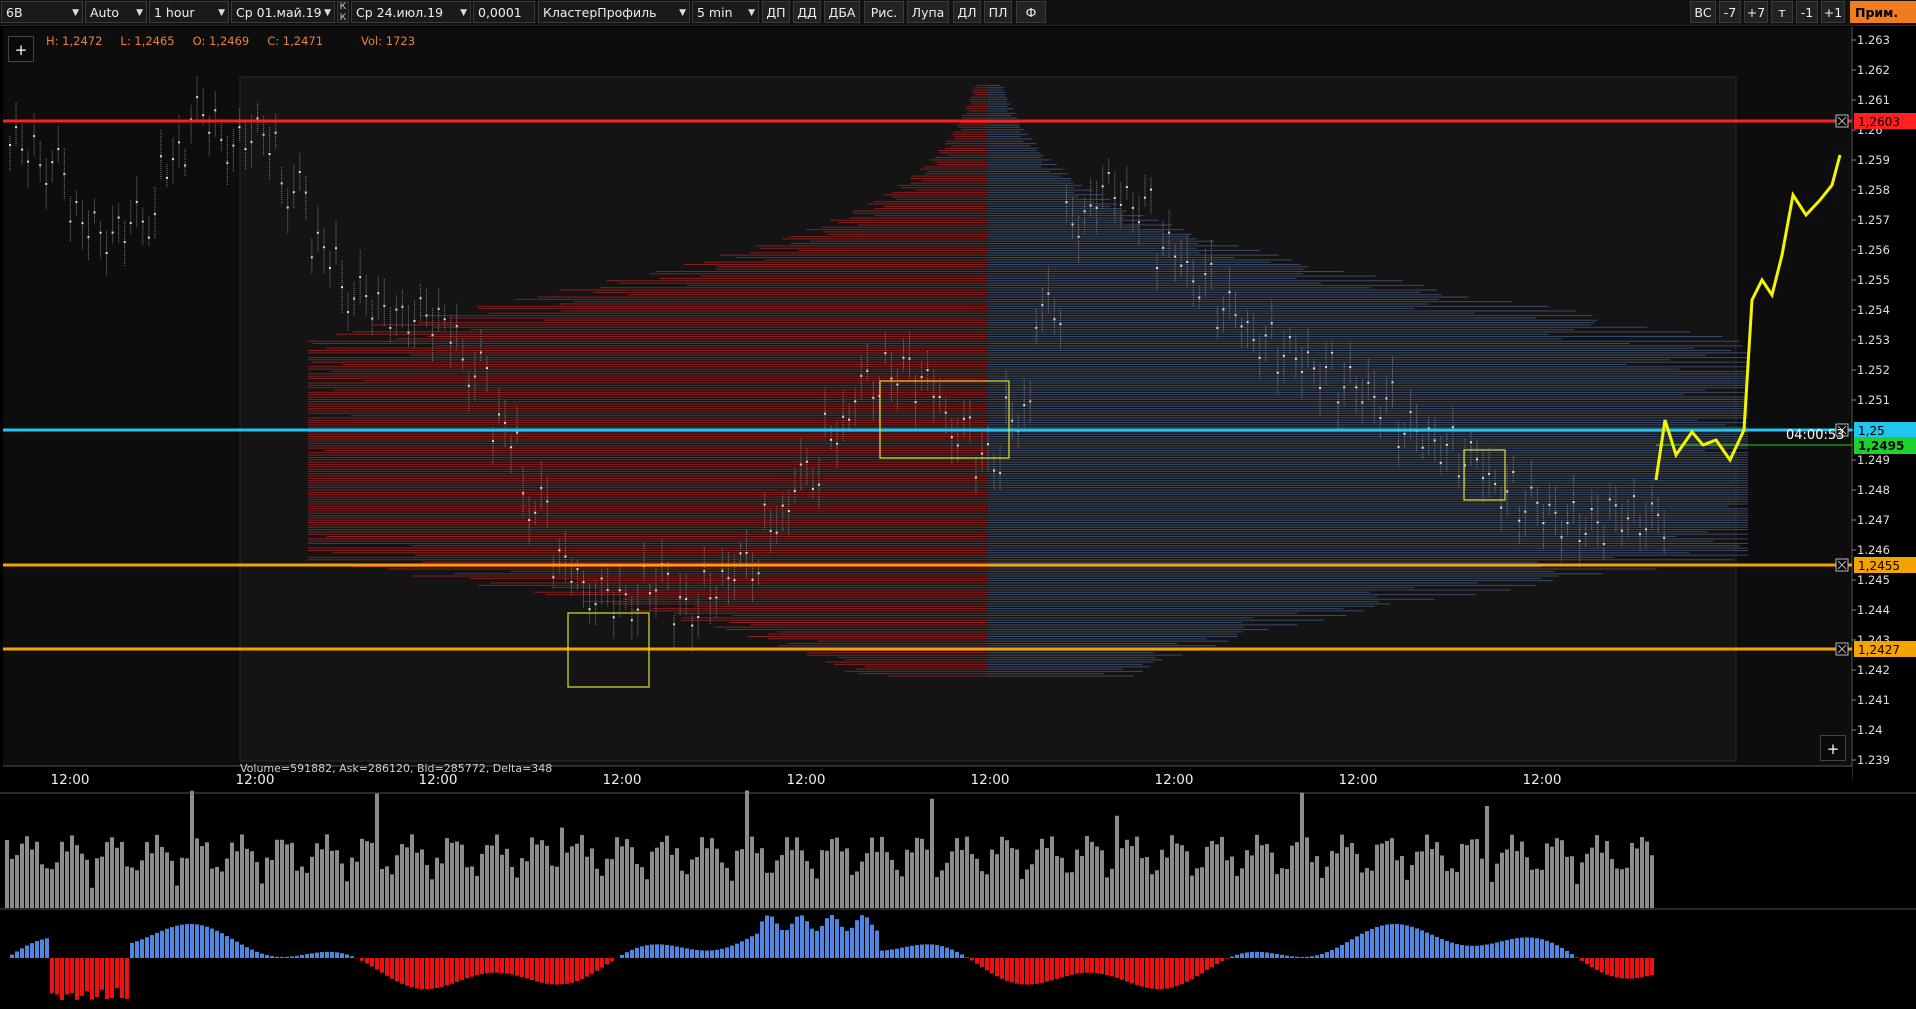 The width and height of the screenshot is (1916, 1009). Describe the element at coordinates (1782, 12) in the screenshot. I see `t-button: т` at that location.